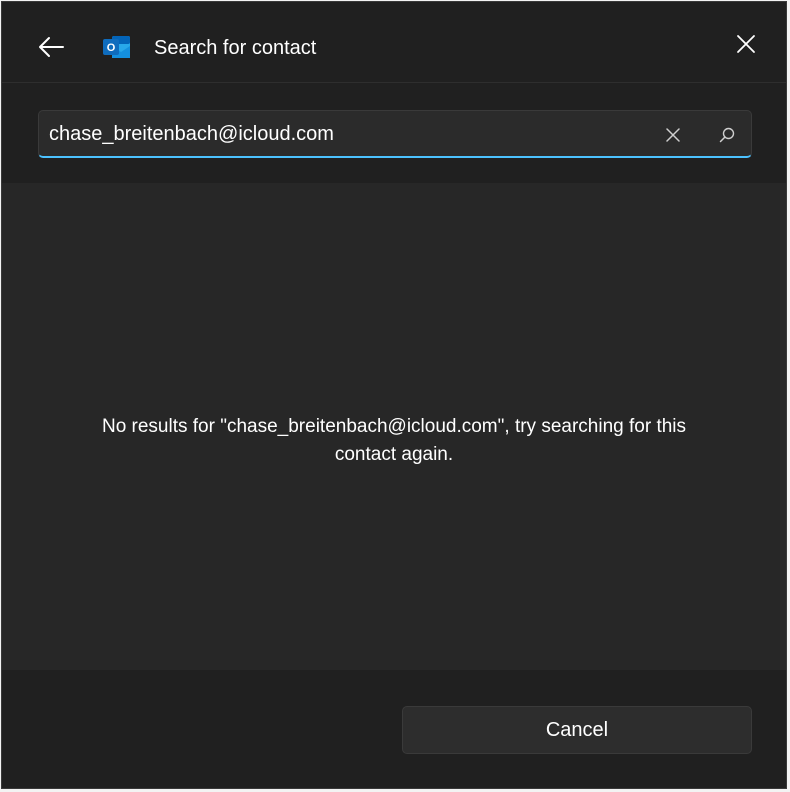 The height and width of the screenshot is (792, 790). I want to click on search-button, so click(727, 135).